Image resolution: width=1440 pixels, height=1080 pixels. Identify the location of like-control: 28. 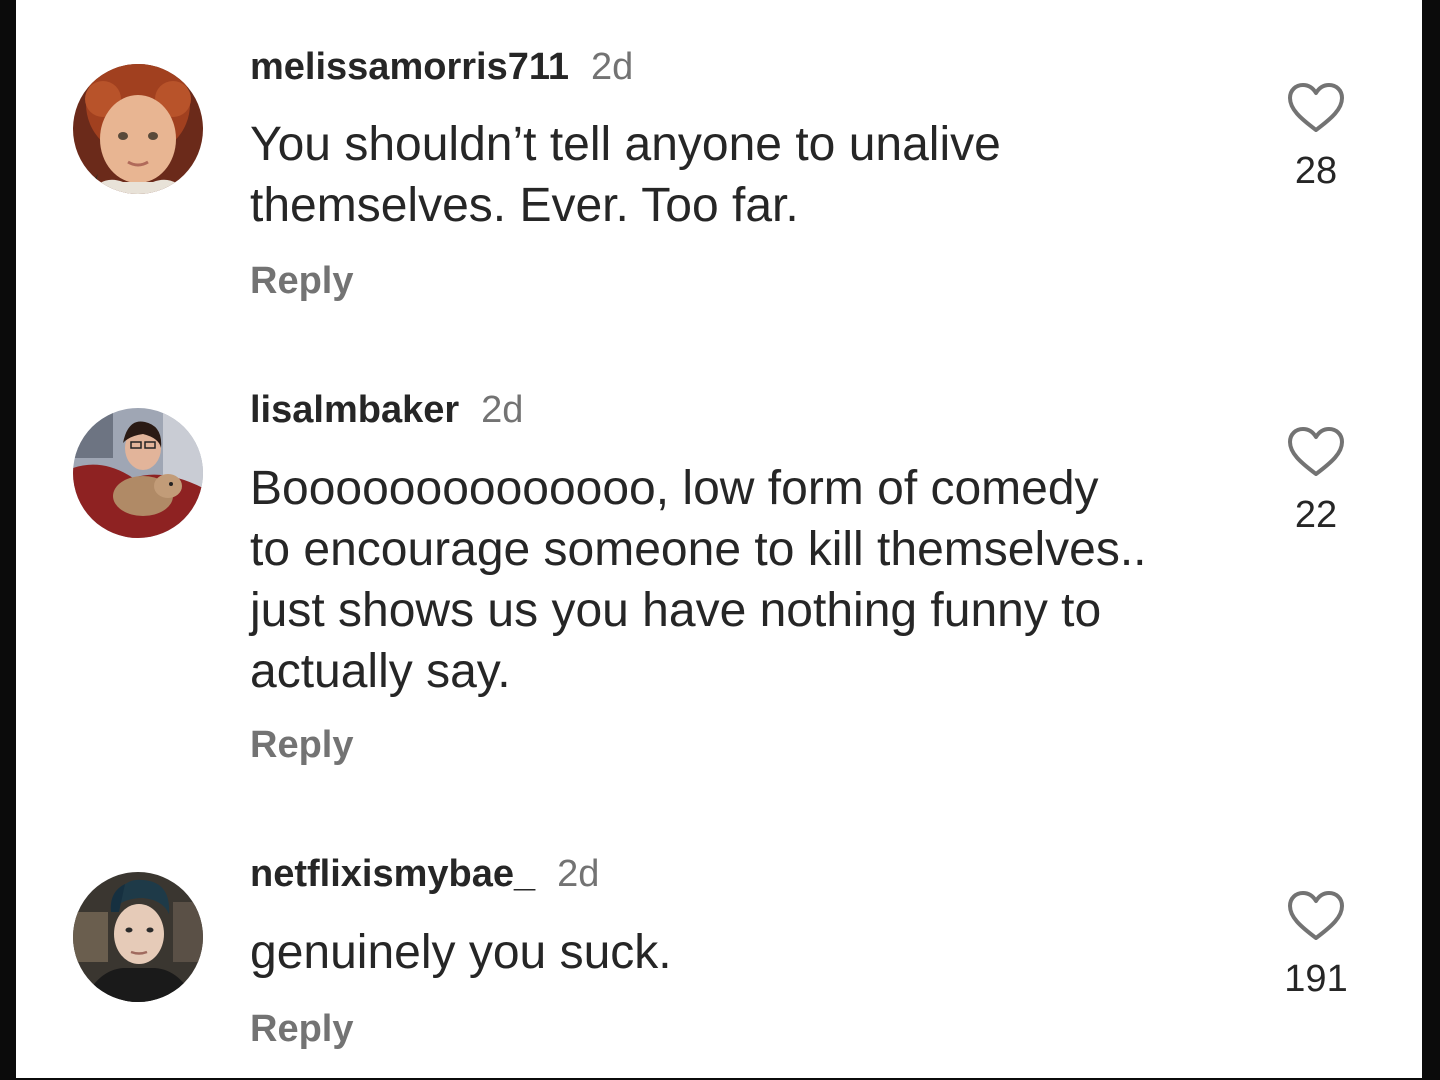
(1316, 138).